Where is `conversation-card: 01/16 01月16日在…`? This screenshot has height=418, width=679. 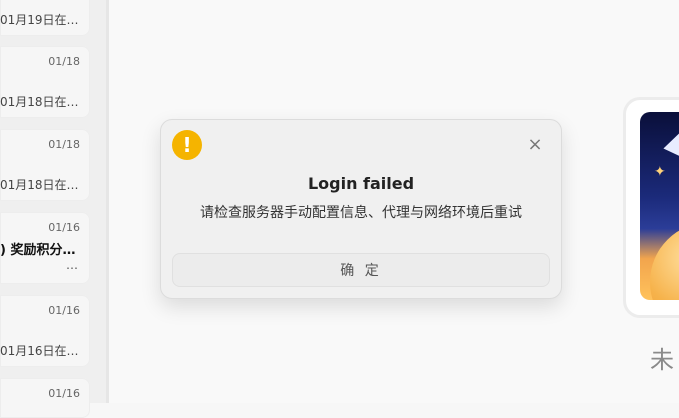 conversation-card: 01/16 01月16日在… is located at coordinates (45, 331).